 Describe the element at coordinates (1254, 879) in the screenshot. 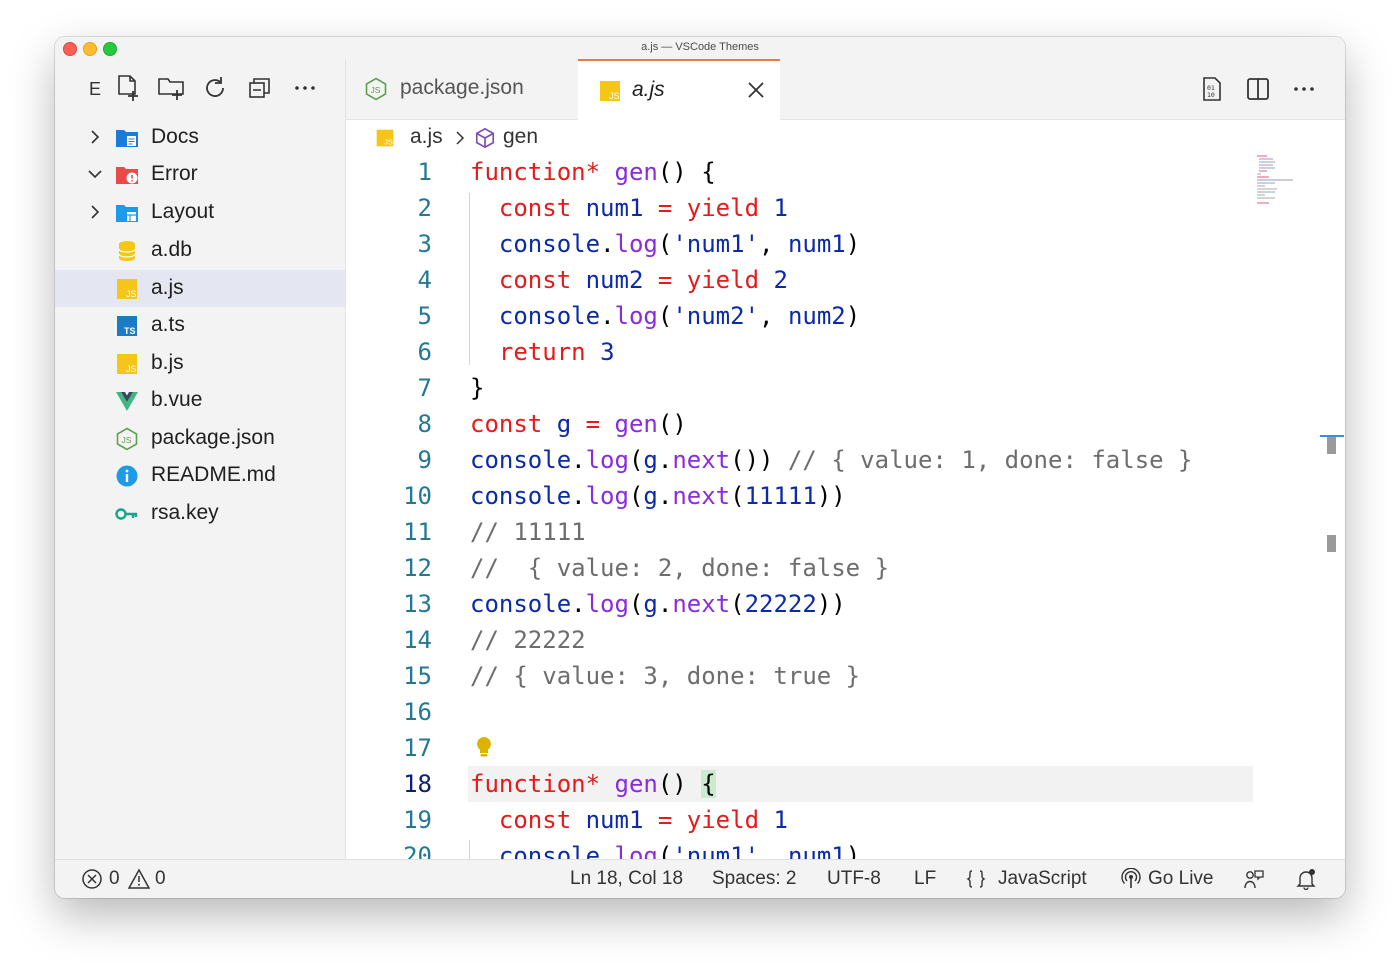

I see `feedback-icon` at that location.